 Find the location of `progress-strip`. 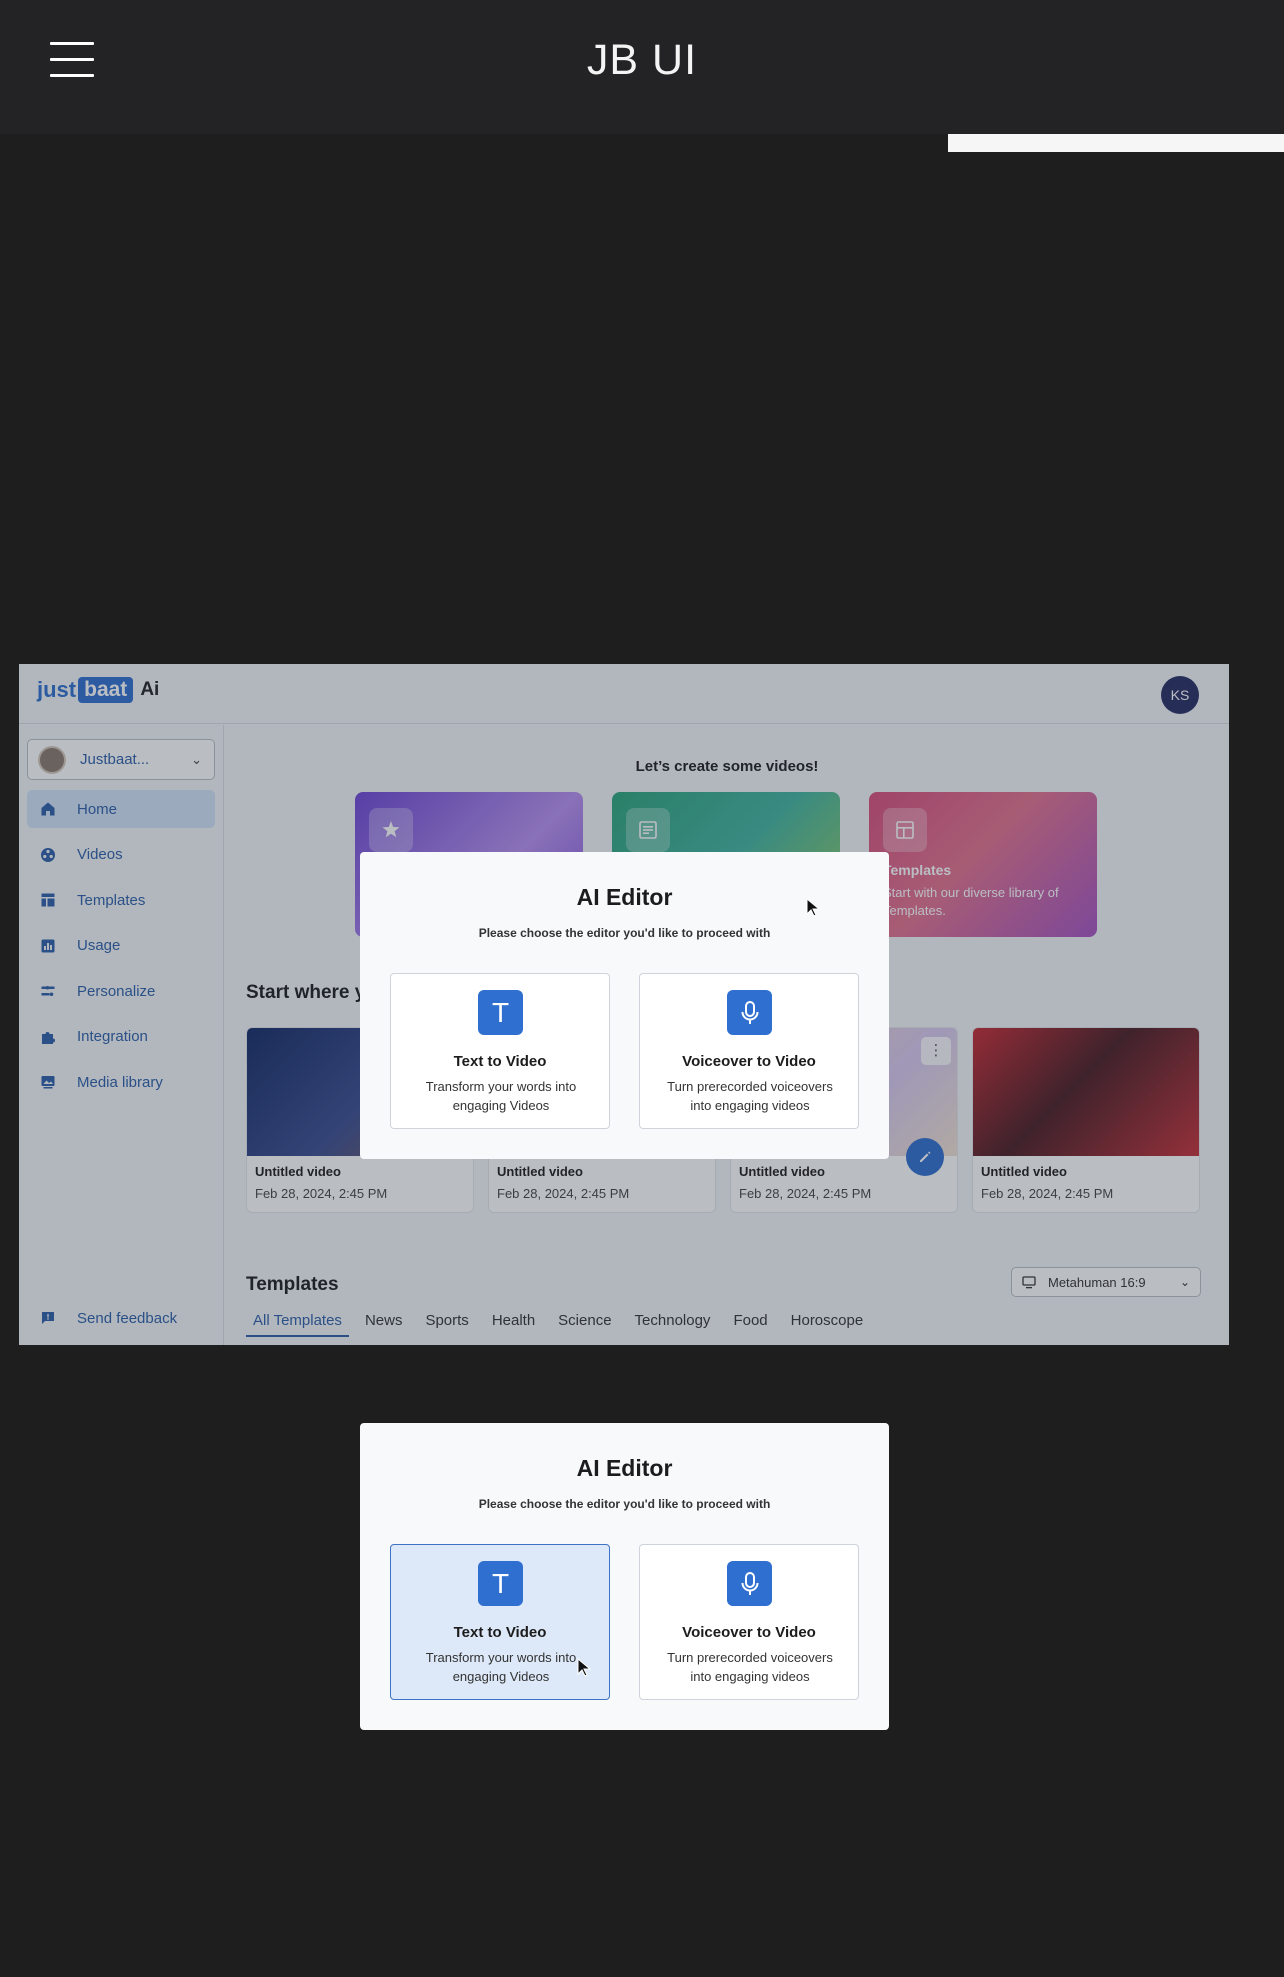

progress-strip is located at coordinates (1116, 143).